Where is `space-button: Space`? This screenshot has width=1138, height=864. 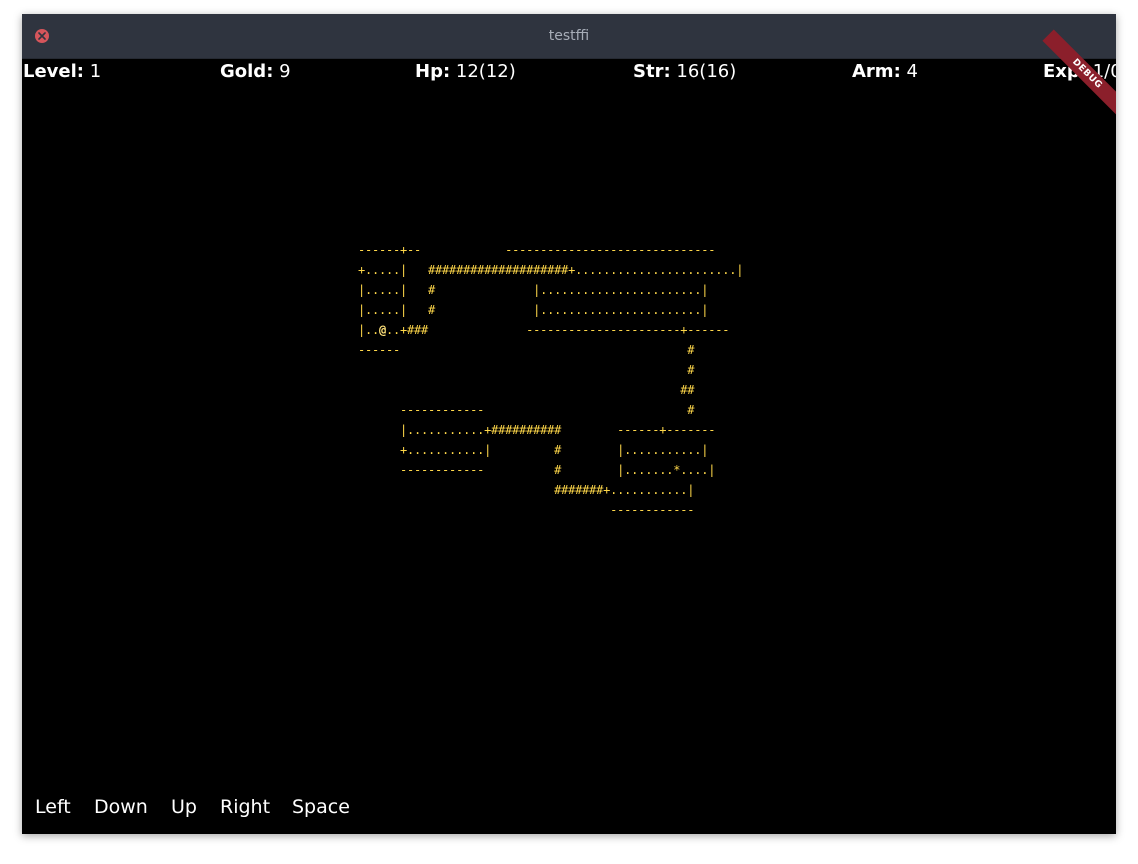
space-button: Space is located at coordinates (321, 807).